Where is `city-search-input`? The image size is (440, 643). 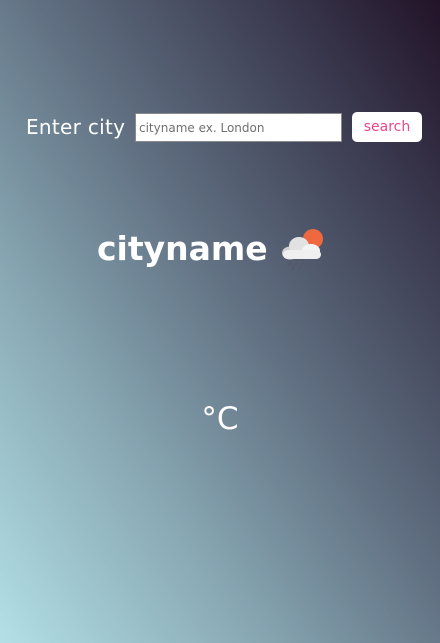 city-search-input is located at coordinates (238, 127).